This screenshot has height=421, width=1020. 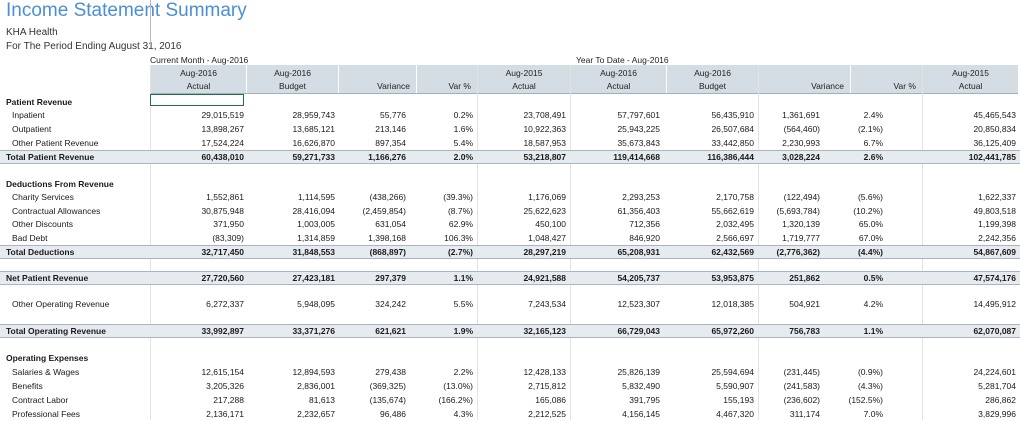 What do you see at coordinates (390, 304) in the screenshot?
I see `cell-value: 324,242` at bounding box center [390, 304].